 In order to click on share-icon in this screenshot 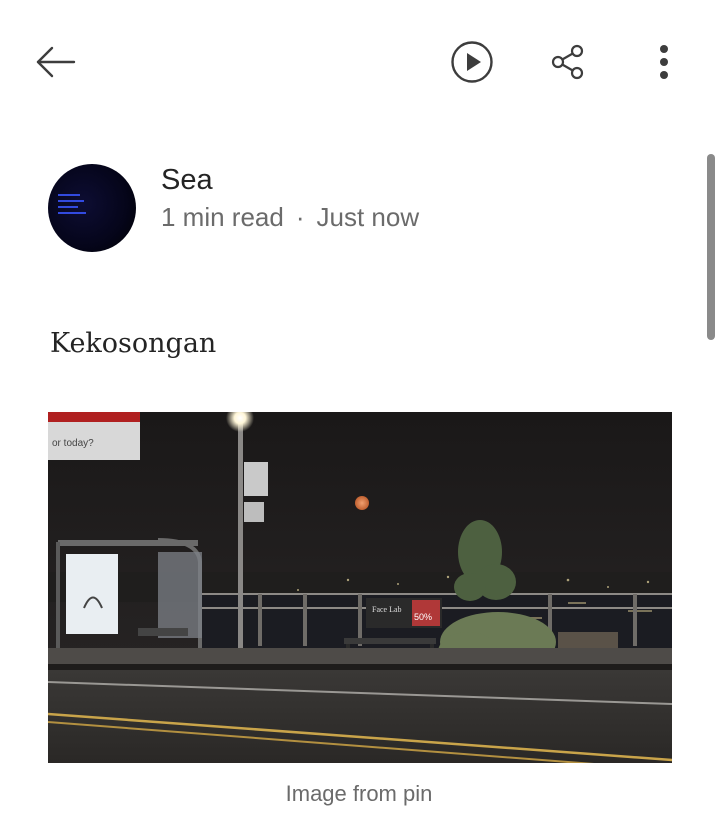, I will do `click(567, 62)`.